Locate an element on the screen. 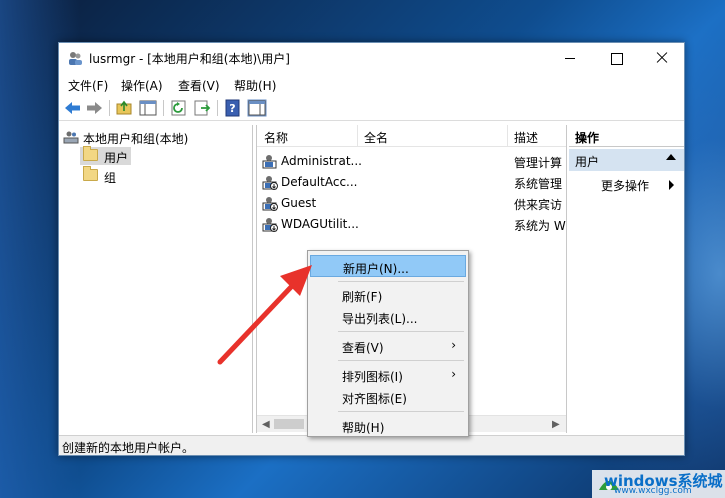 This screenshot has height=498, width=725. actions-pane: 操作 用户 更多操作 is located at coordinates (626, 279).